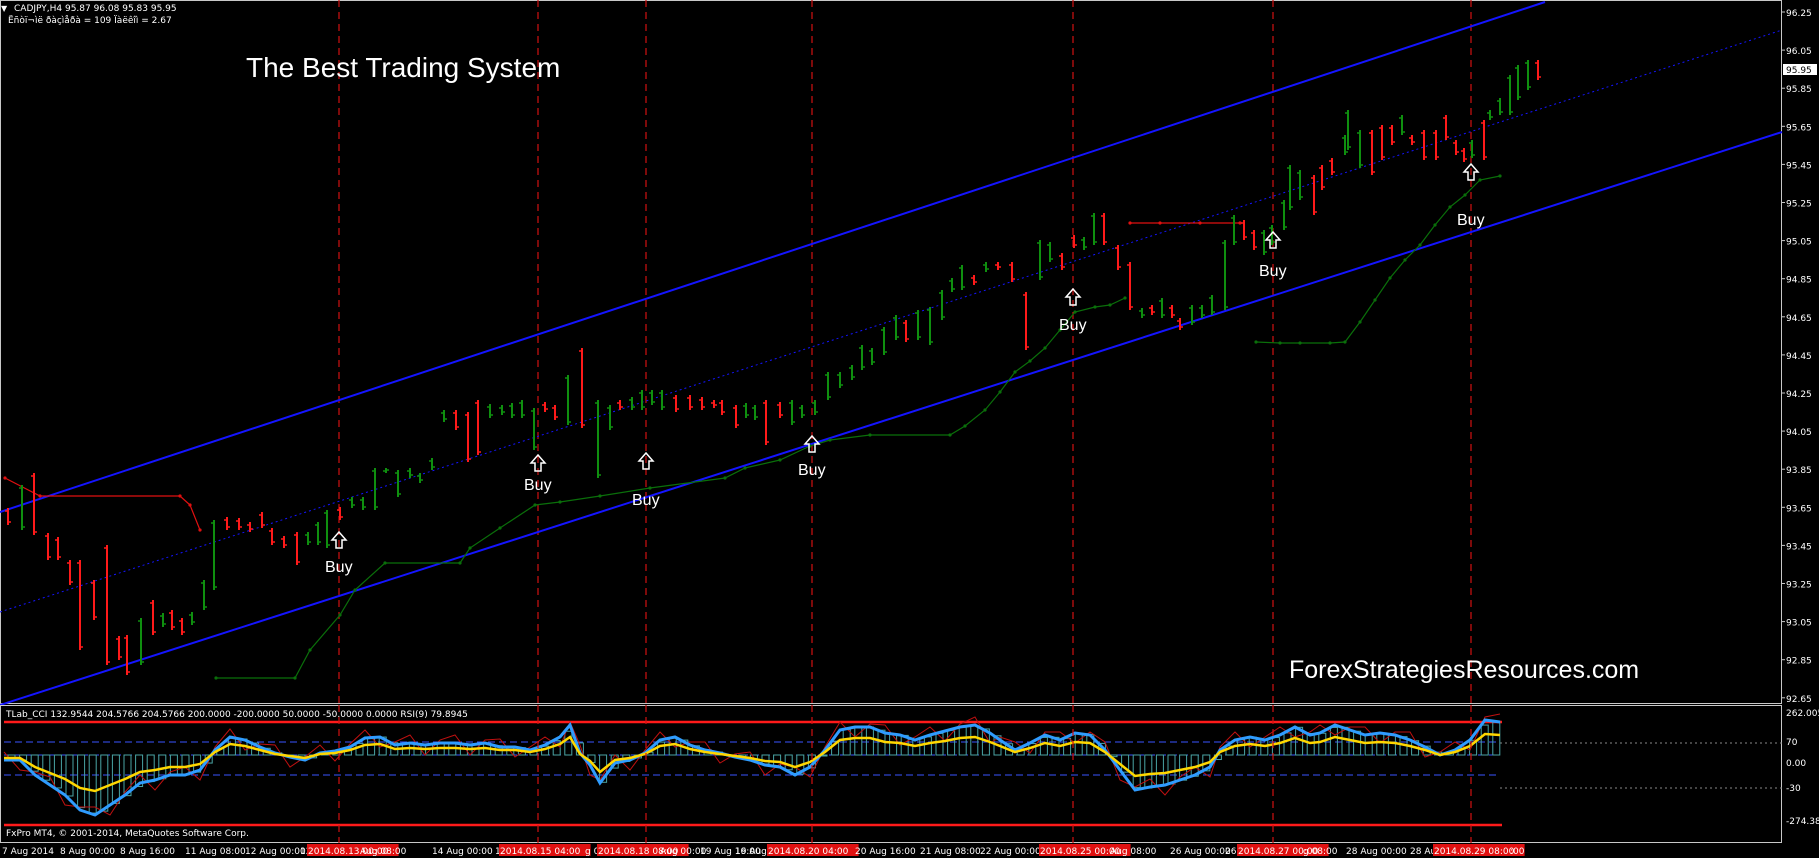 The height and width of the screenshot is (858, 1819). I want to click on price-label: 95.45, so click(1799, 166).